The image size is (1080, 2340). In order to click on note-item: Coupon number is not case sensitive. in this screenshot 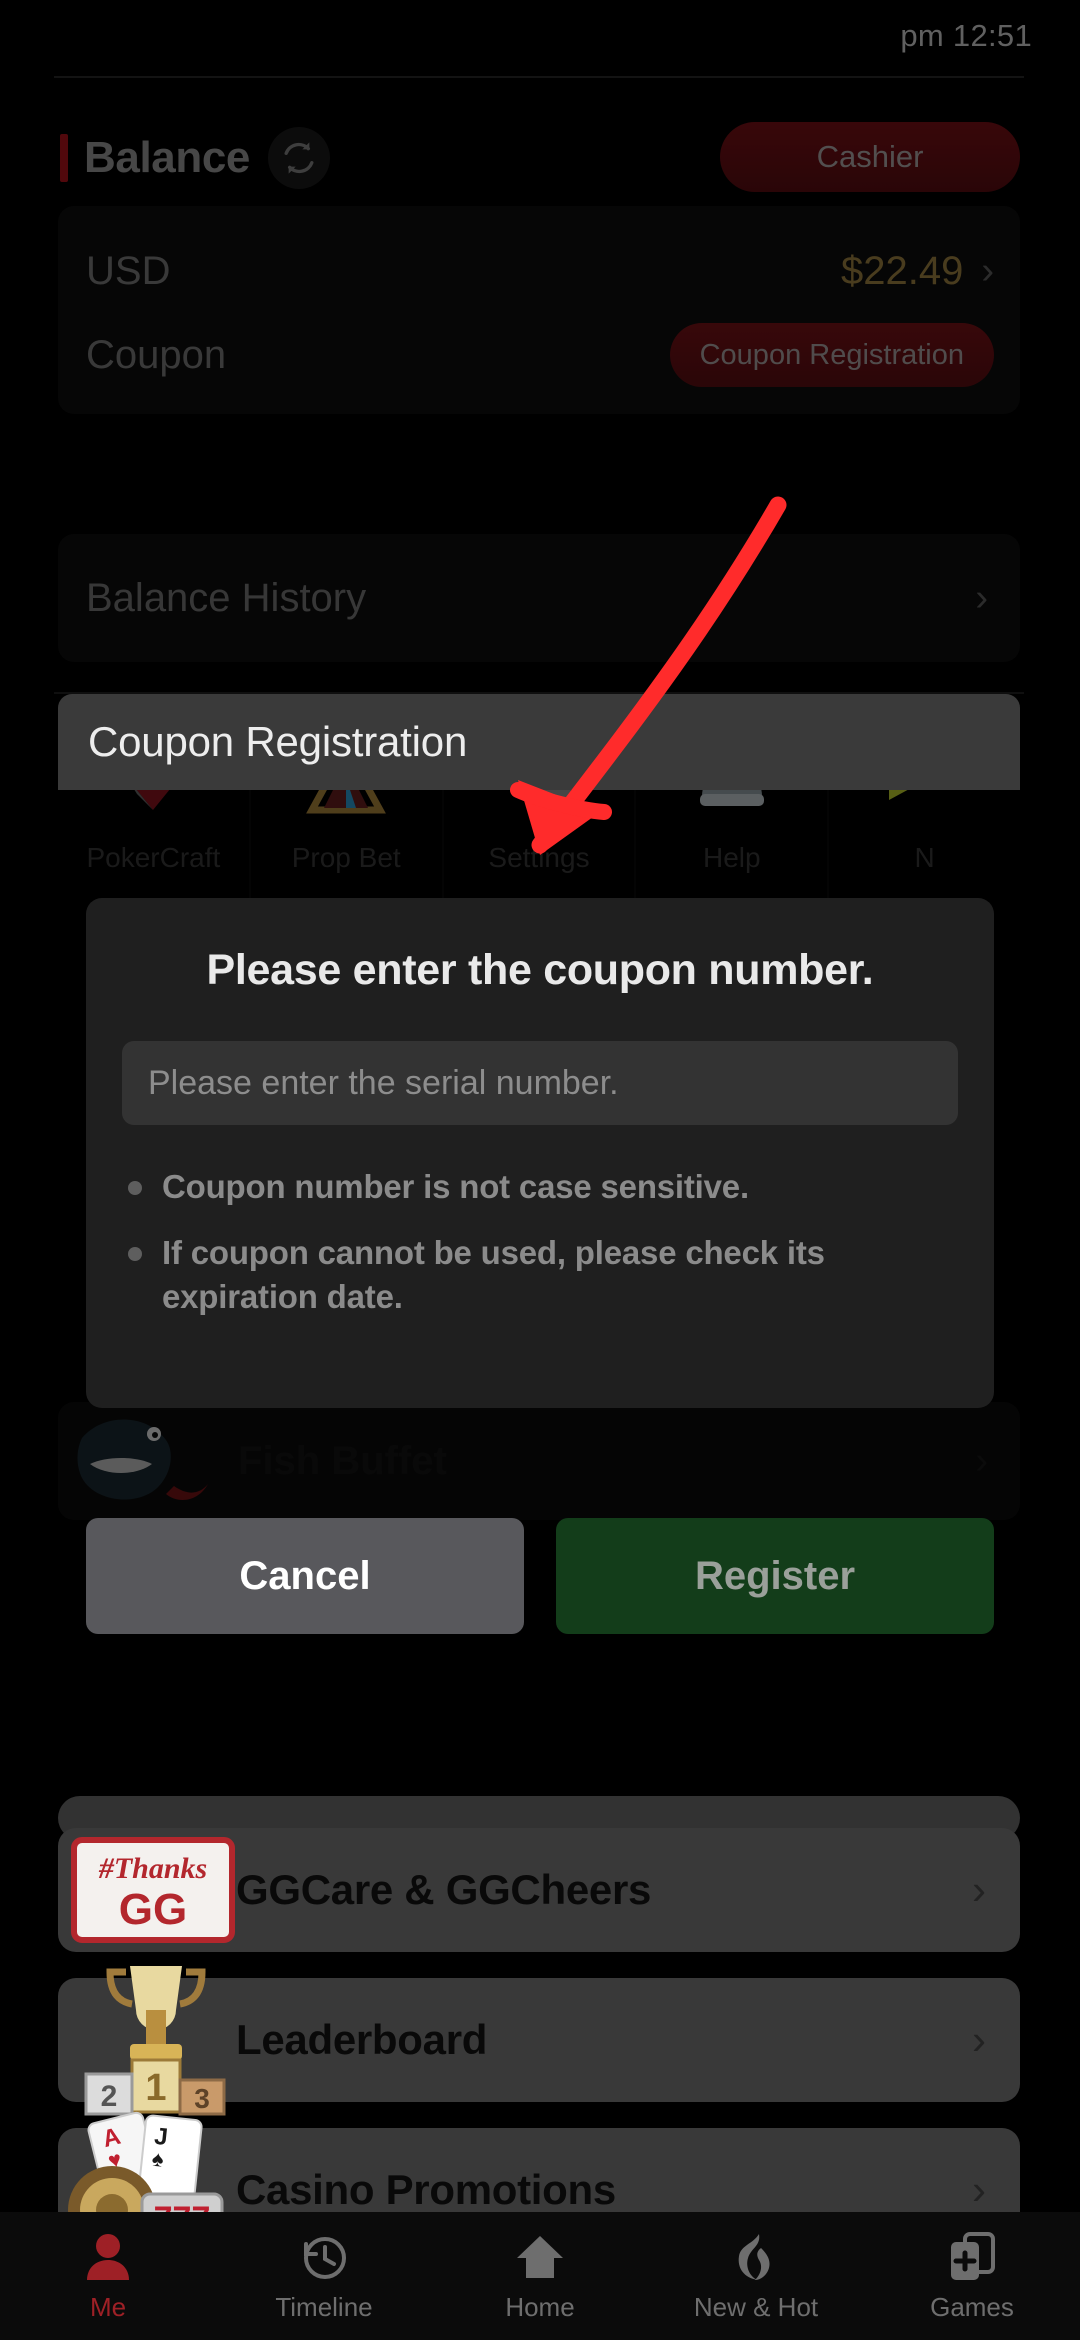, I will do `click(540, 1187)`.